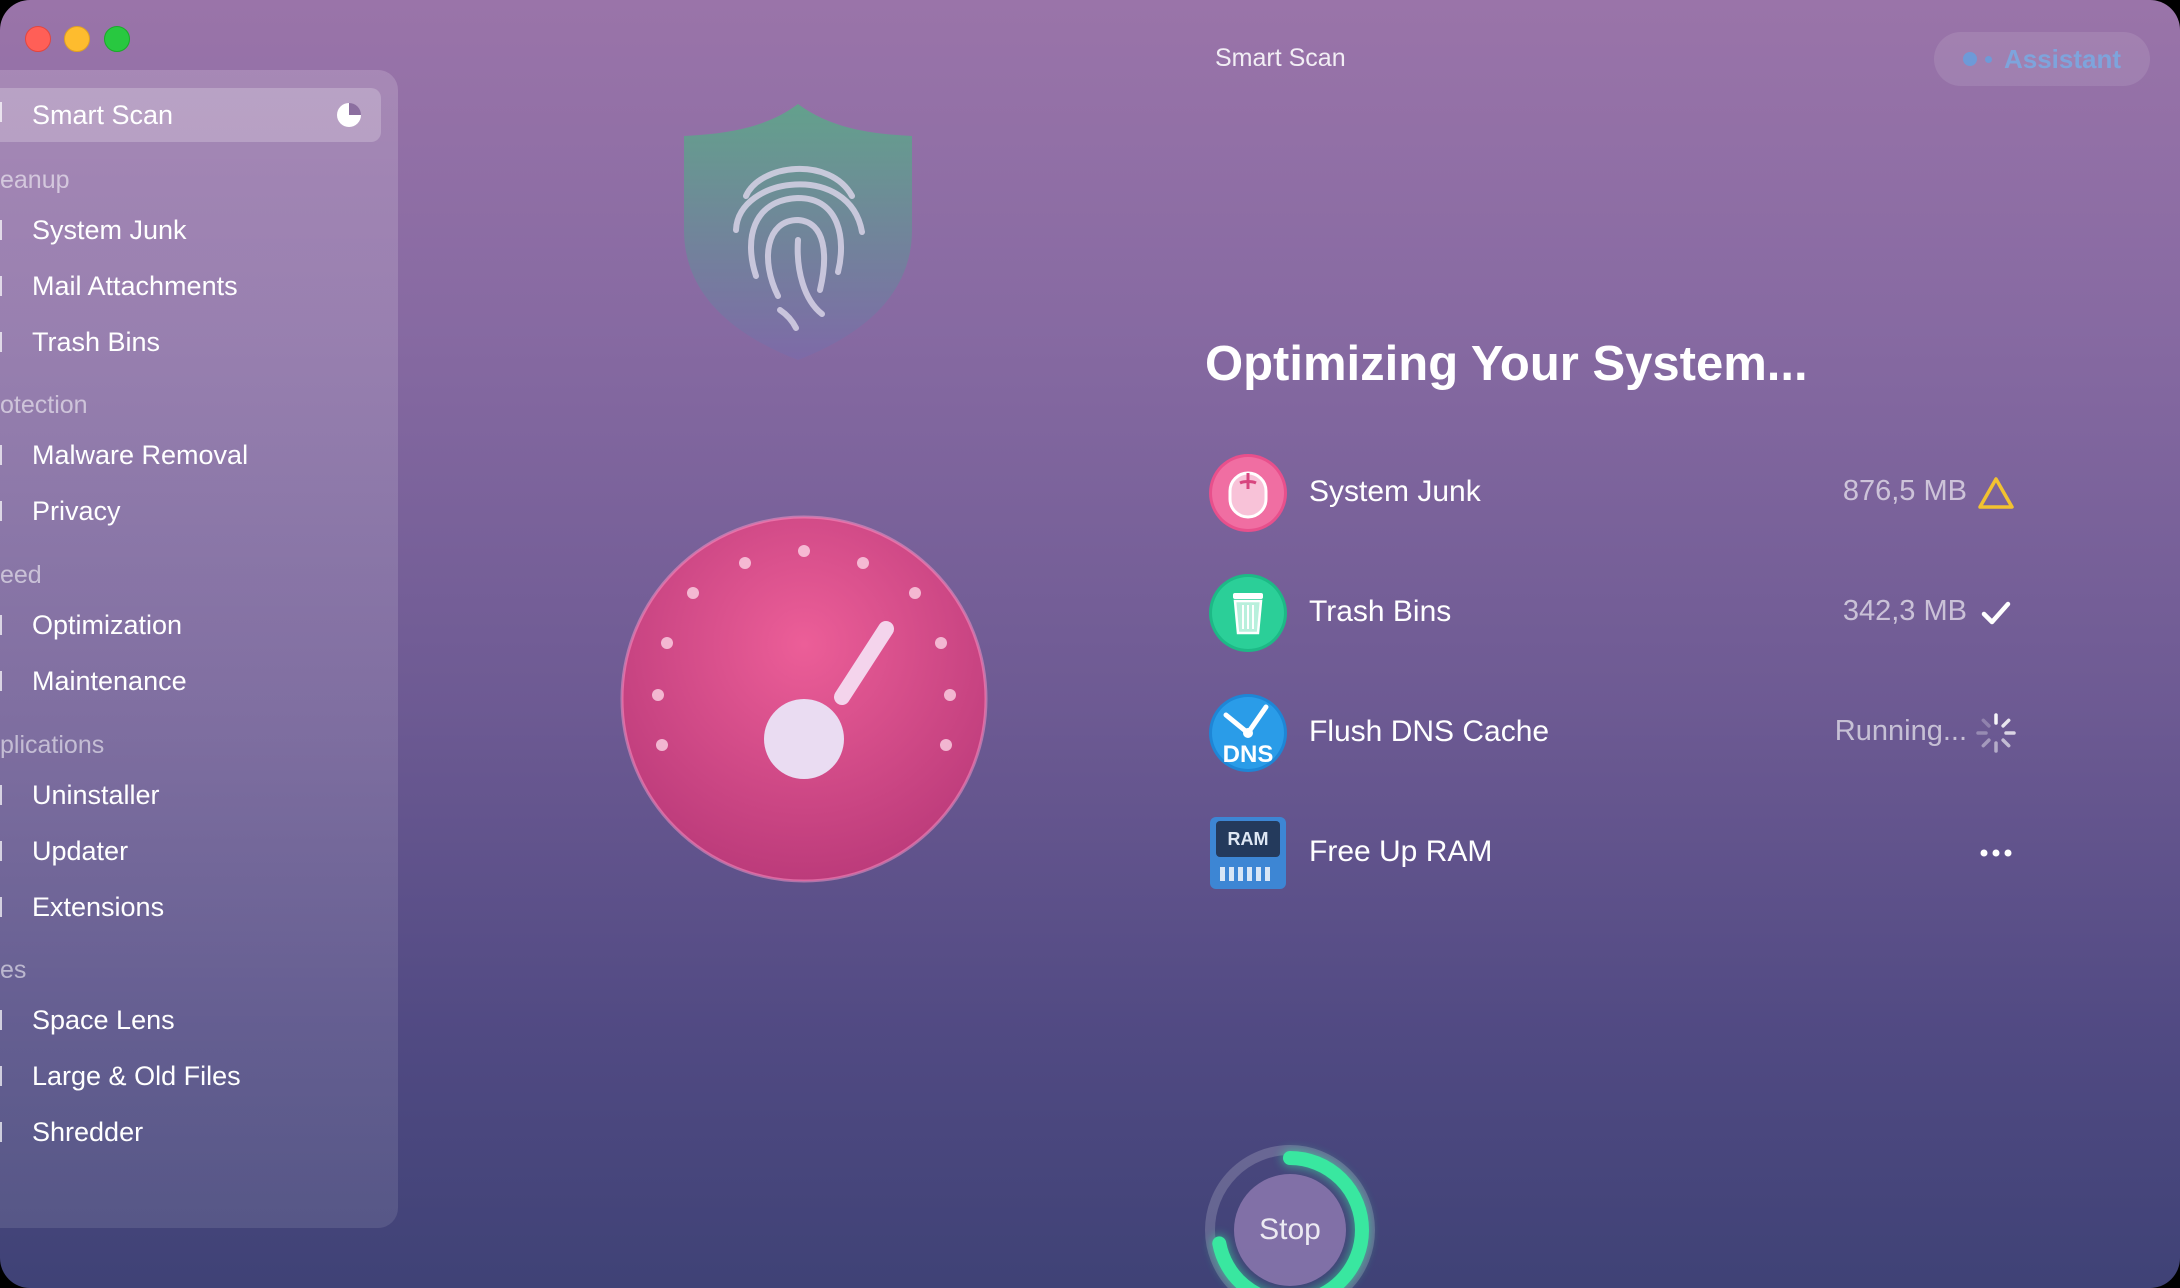  What do you see at coordinates (77, 39) in the screenshot?
I see `minimize-window-button` at bounding box center [77, 39].